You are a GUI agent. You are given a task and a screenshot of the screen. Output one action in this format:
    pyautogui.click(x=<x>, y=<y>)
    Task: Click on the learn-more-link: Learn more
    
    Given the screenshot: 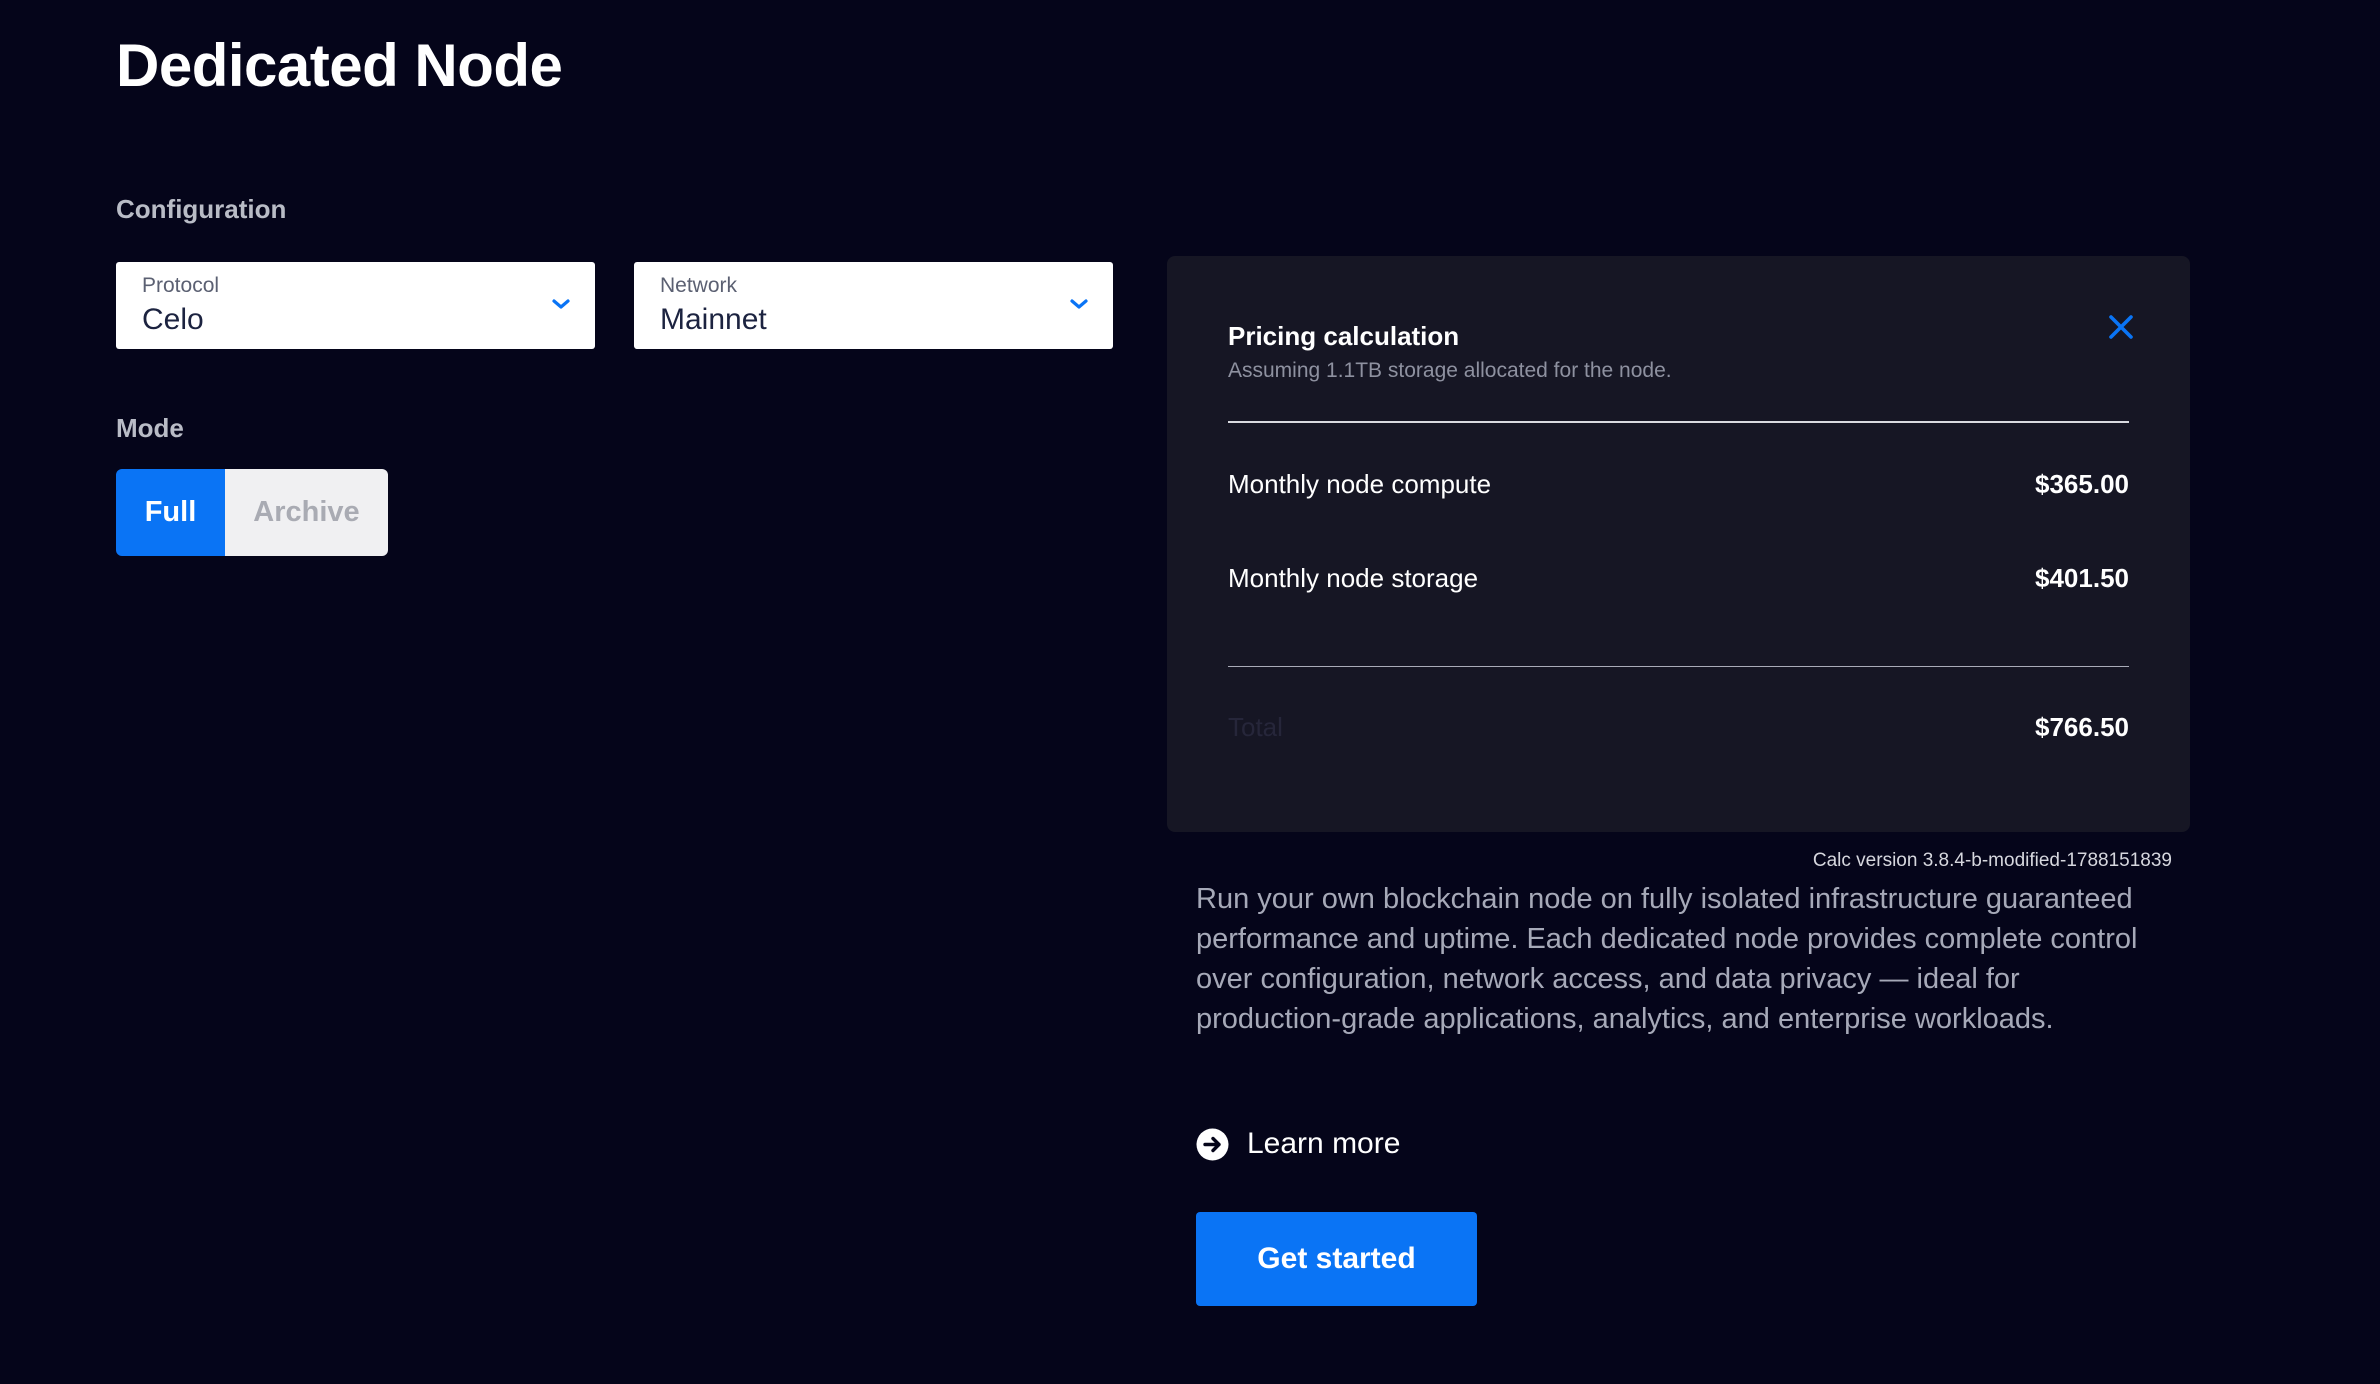 What is the action you would take?
    pyautogui.click(x=1298, y=1144)
    